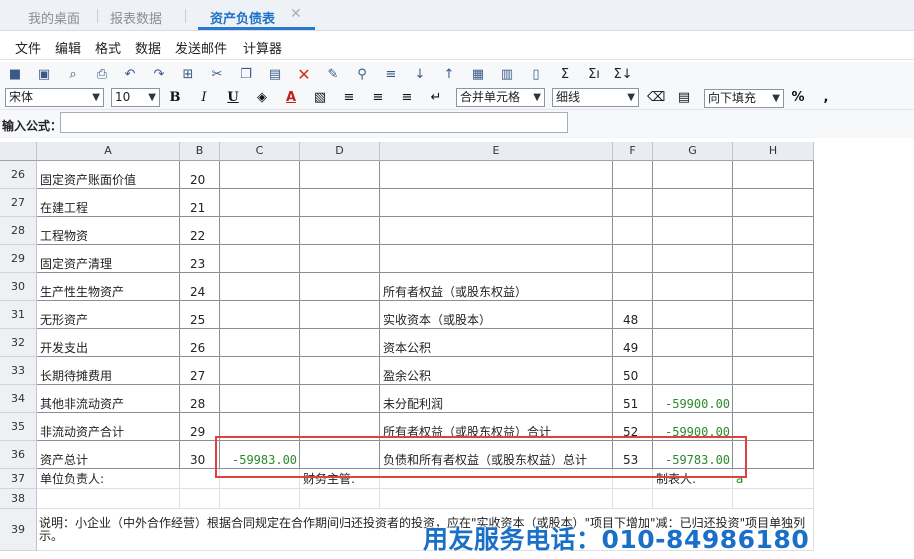 The height and width of the screenshot is (559, 914). I want to click on cell-f: 49, so click(633, 343).